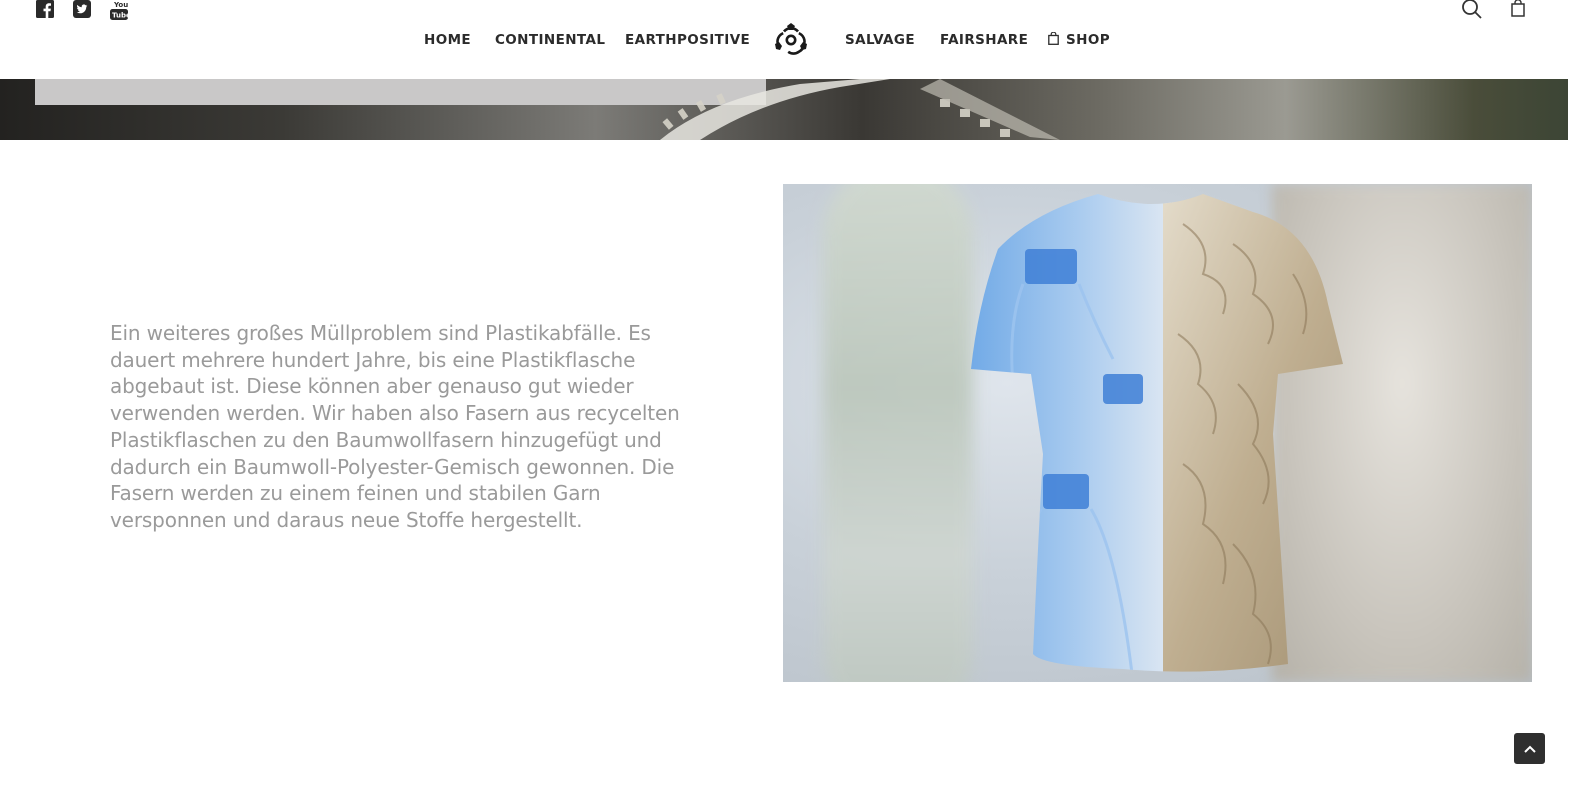 The width and height of the screenshot is (1585, 794). Describe the element at coordinates (1053, 41) in the screenshot. I see `shopping-bag-icon` at that location.